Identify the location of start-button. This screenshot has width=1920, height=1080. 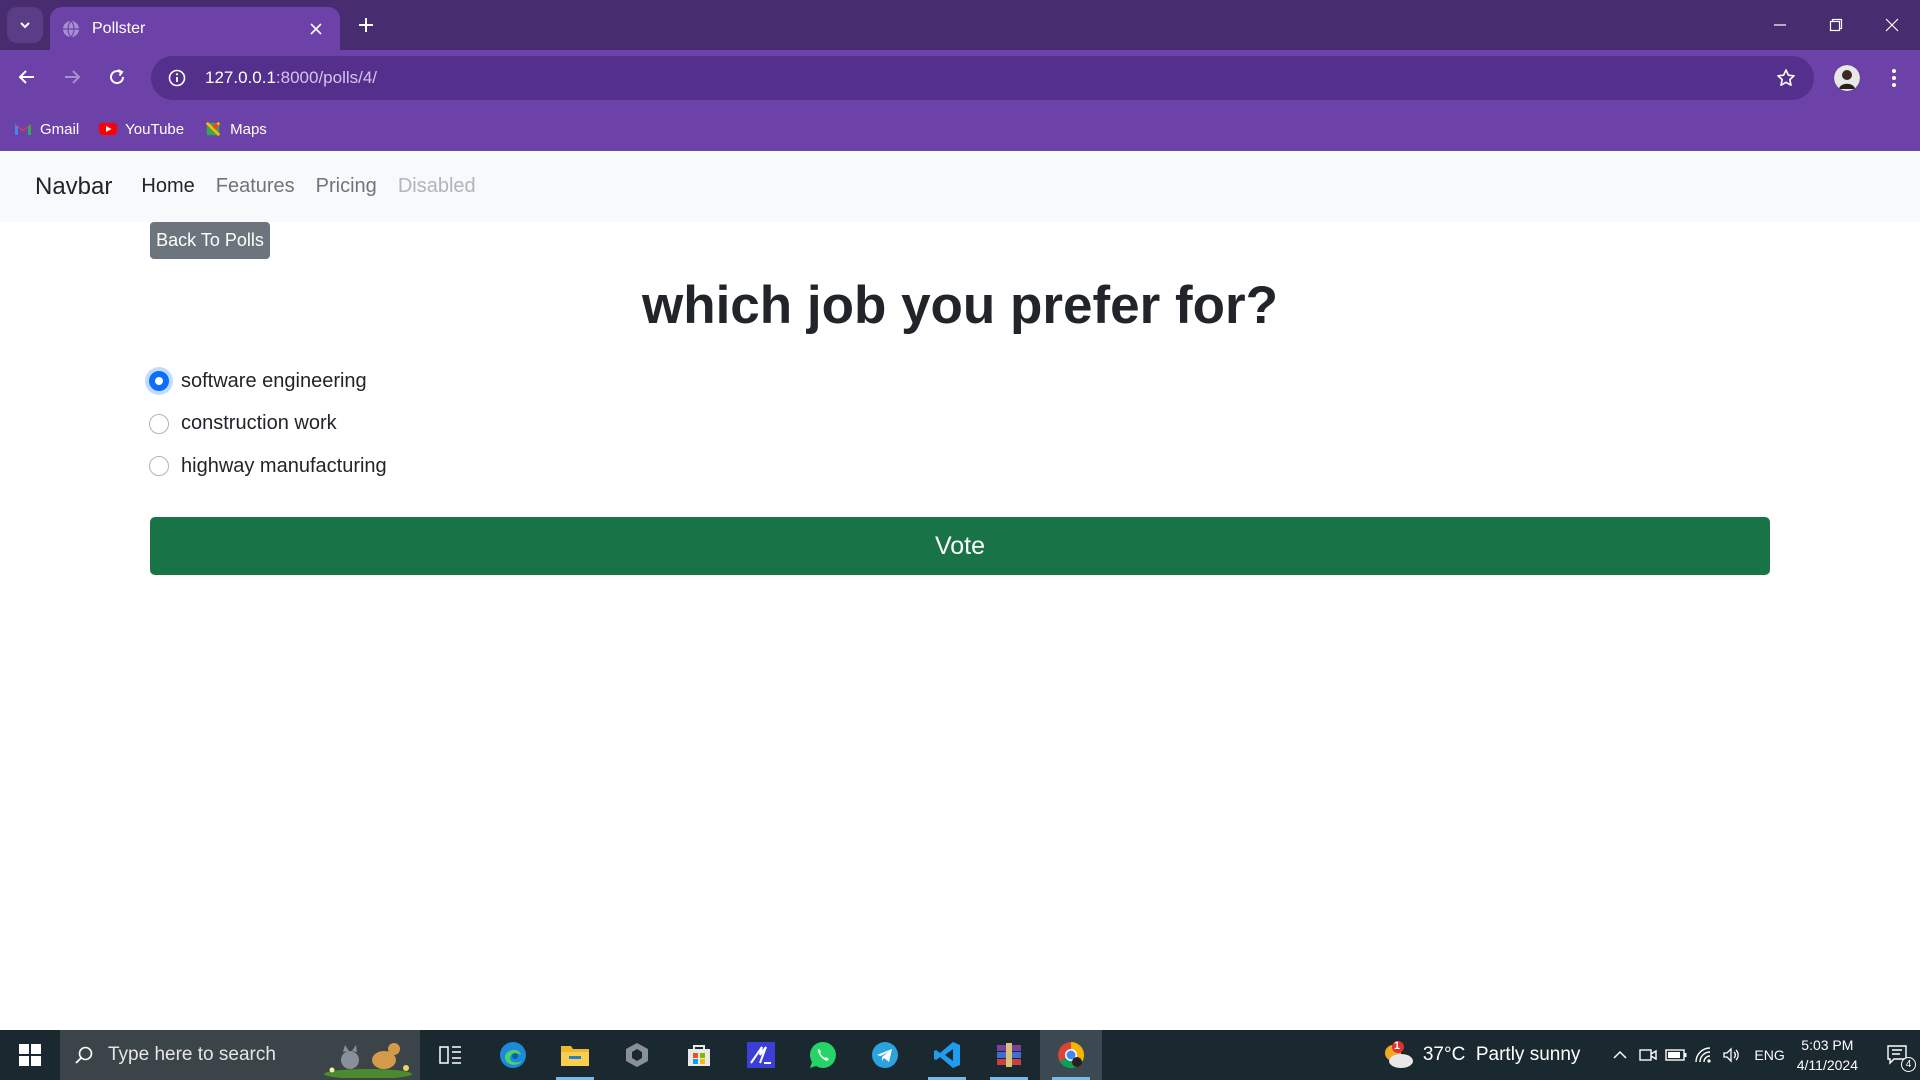
(30, 1055).